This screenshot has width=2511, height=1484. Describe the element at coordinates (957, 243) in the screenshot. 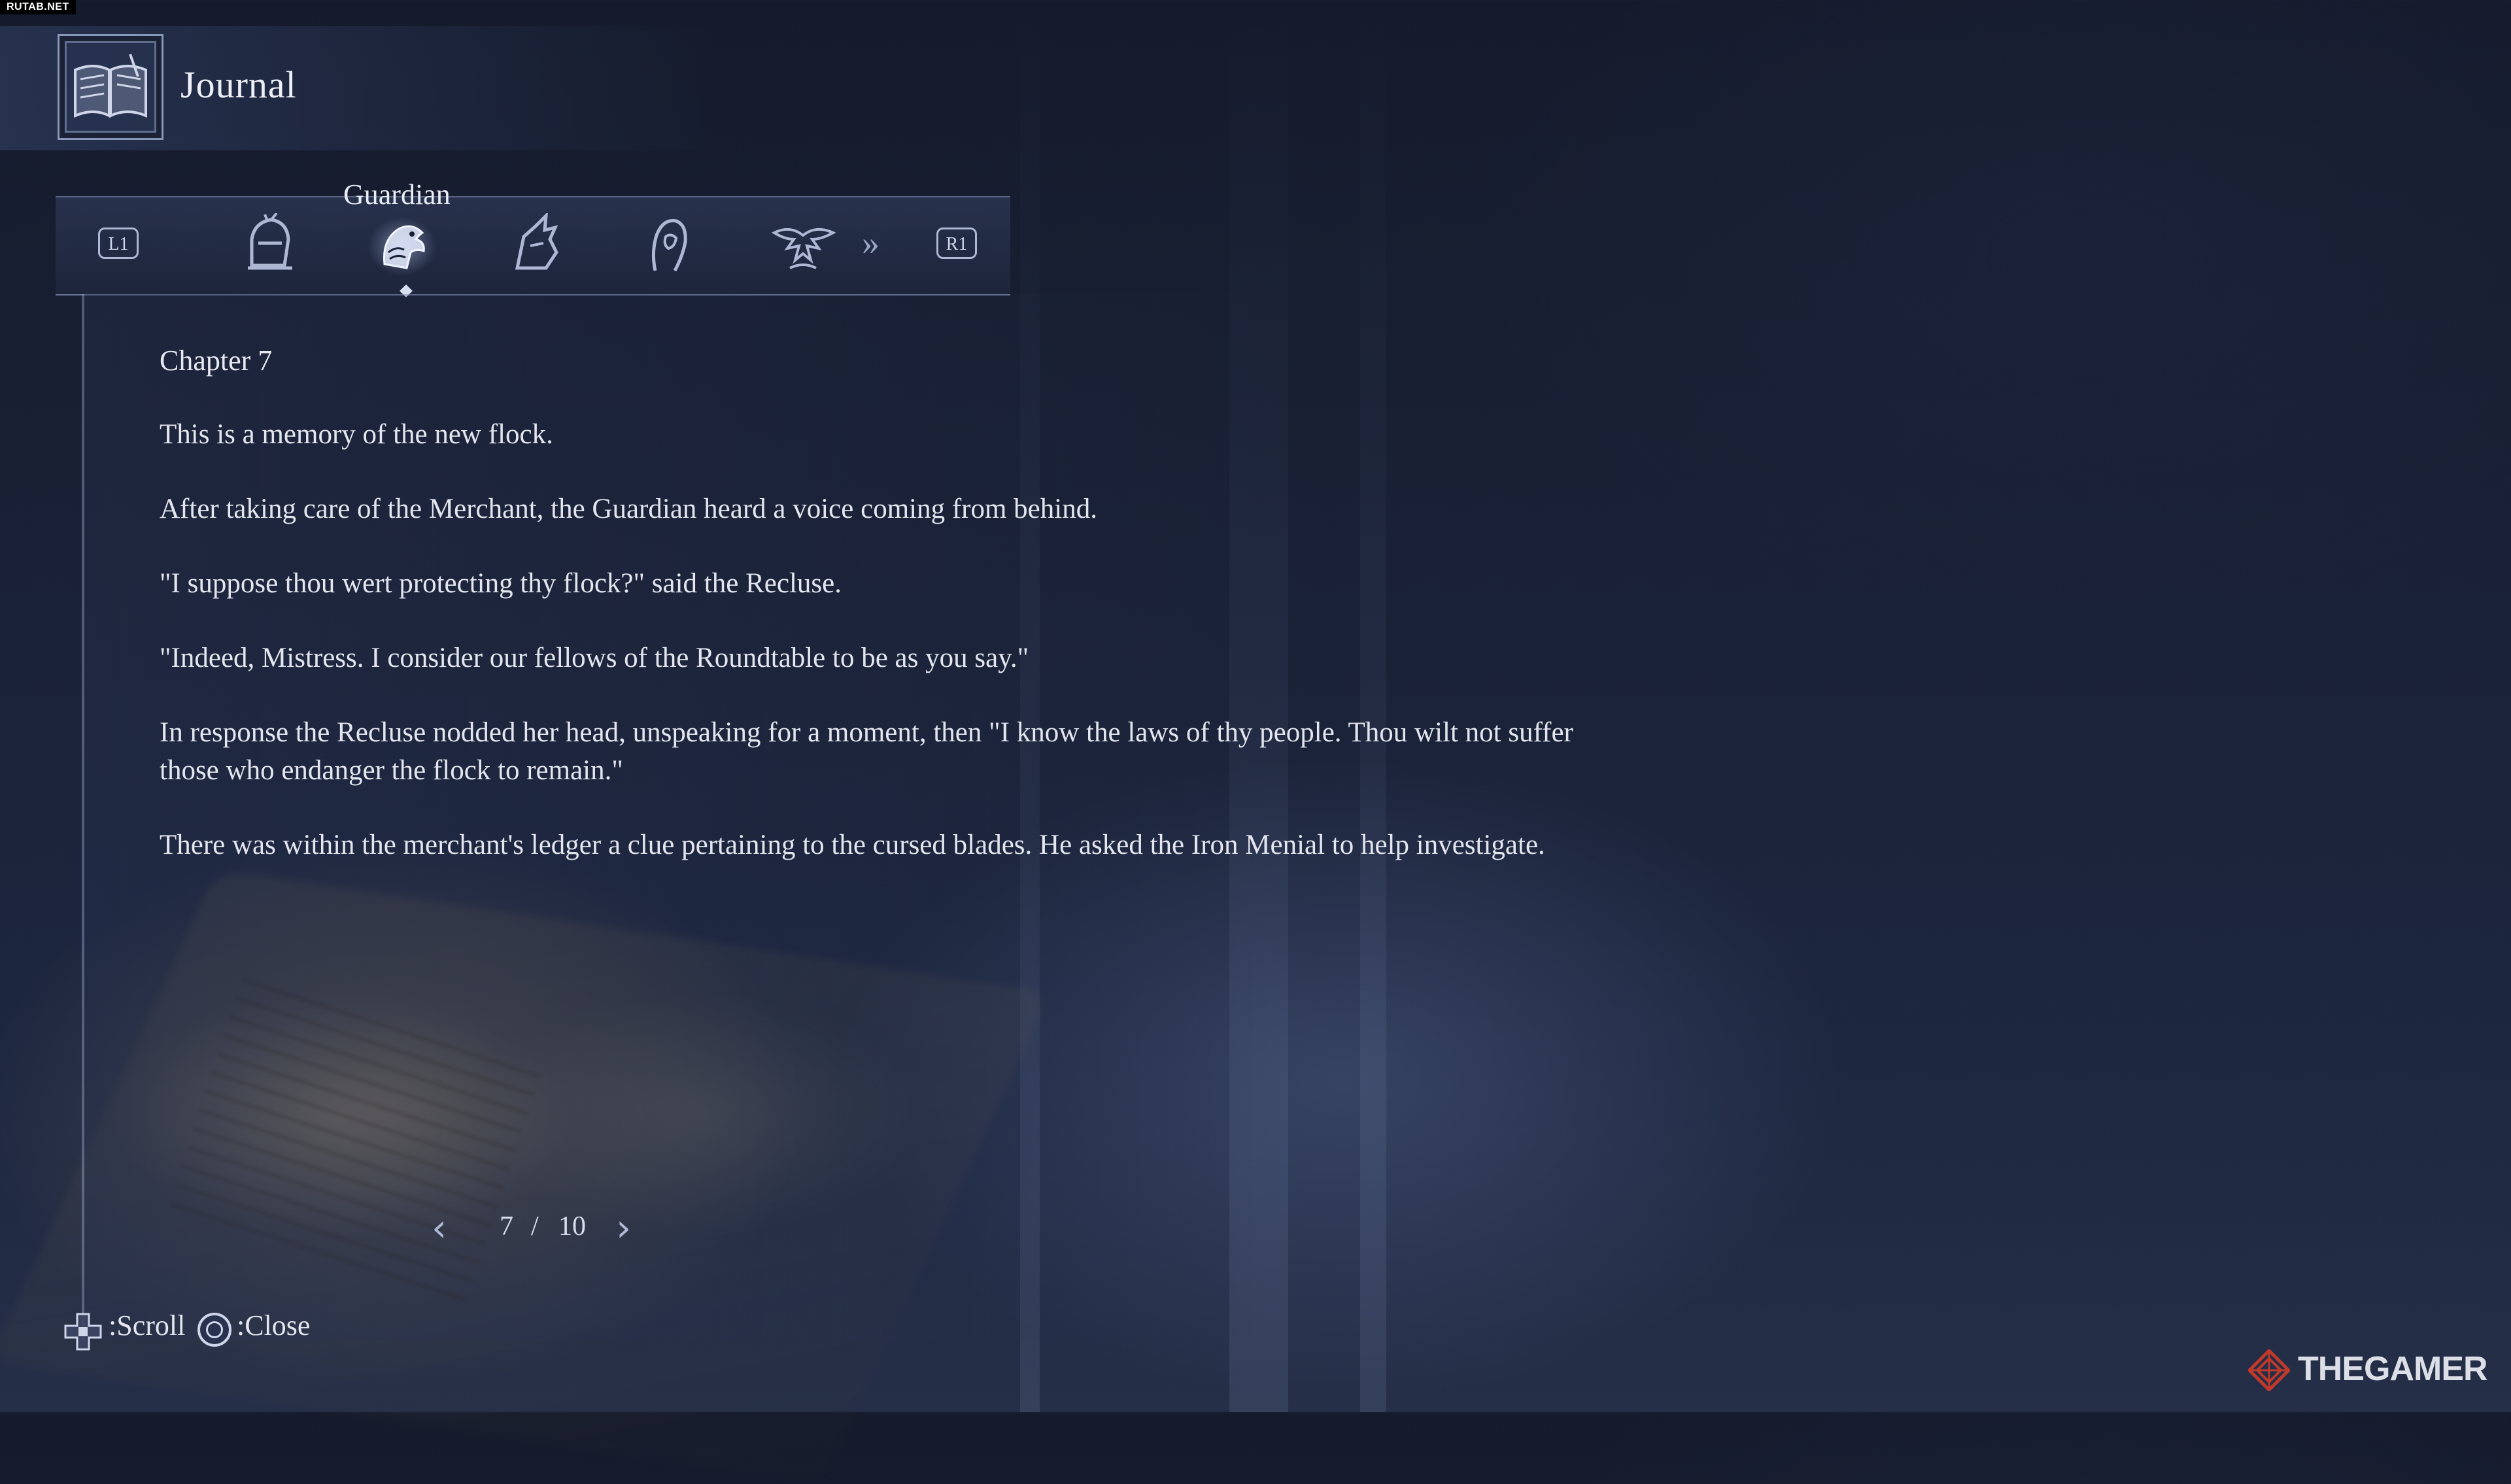

I see `tab-next-button: R1` at that location.